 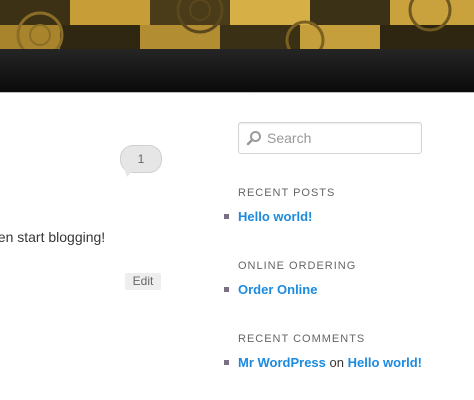 I want to click on header-image, so click(x=237, y=24).